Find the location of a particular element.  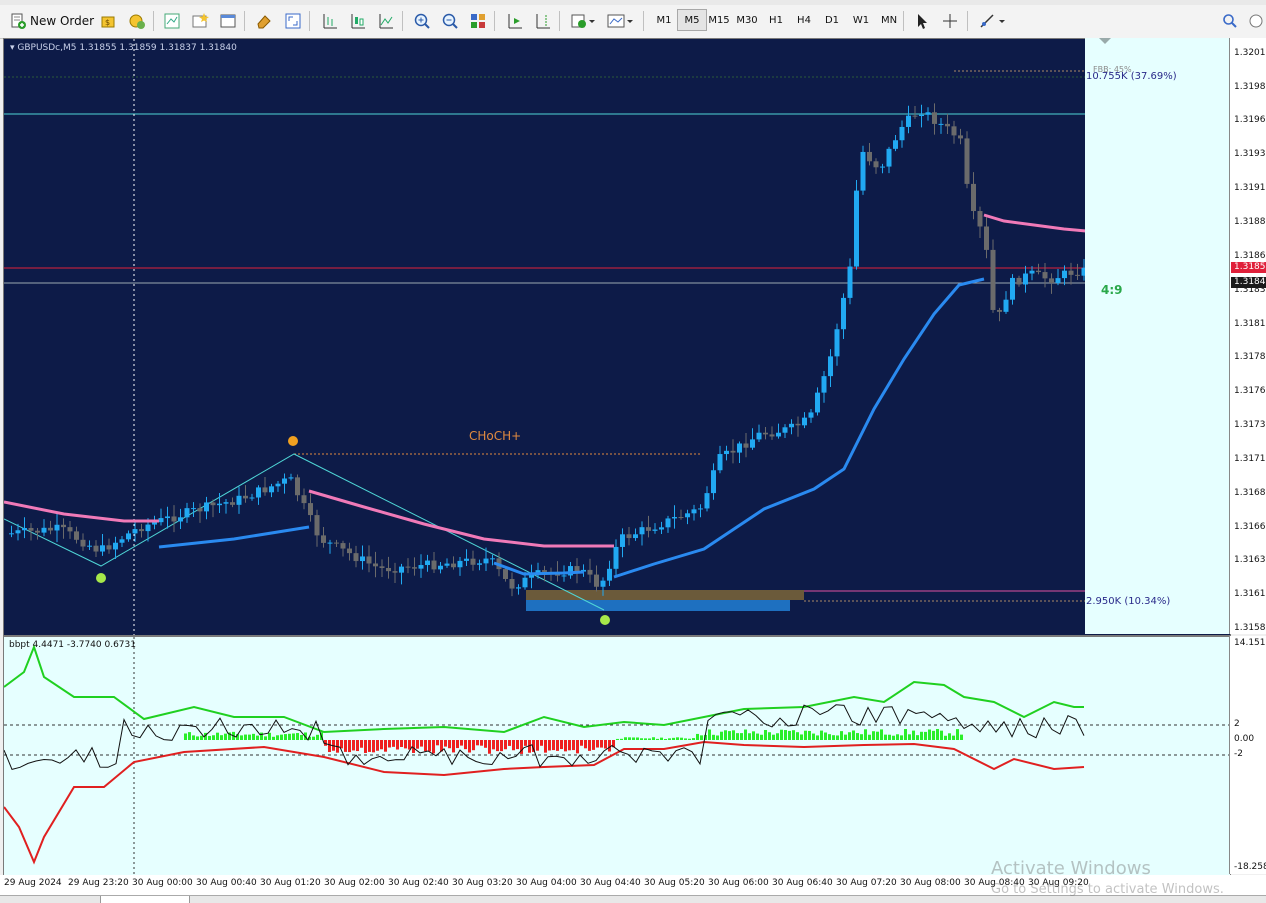

navigator-button is located at coordinates (228, 21).